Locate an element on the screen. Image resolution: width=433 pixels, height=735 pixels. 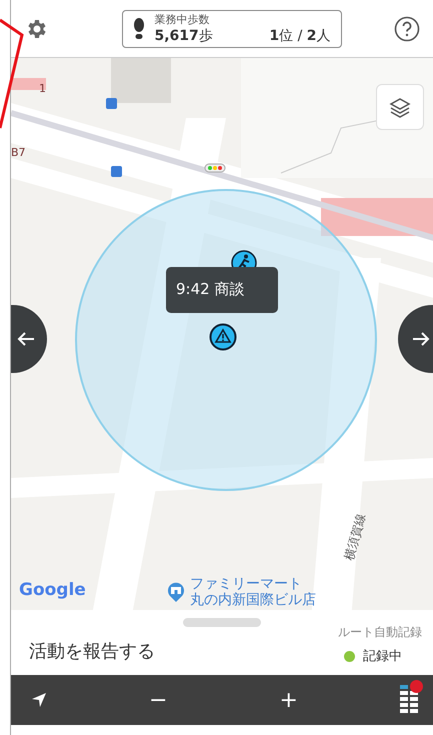
map-label: 1 is located at coordinates (42, 88).